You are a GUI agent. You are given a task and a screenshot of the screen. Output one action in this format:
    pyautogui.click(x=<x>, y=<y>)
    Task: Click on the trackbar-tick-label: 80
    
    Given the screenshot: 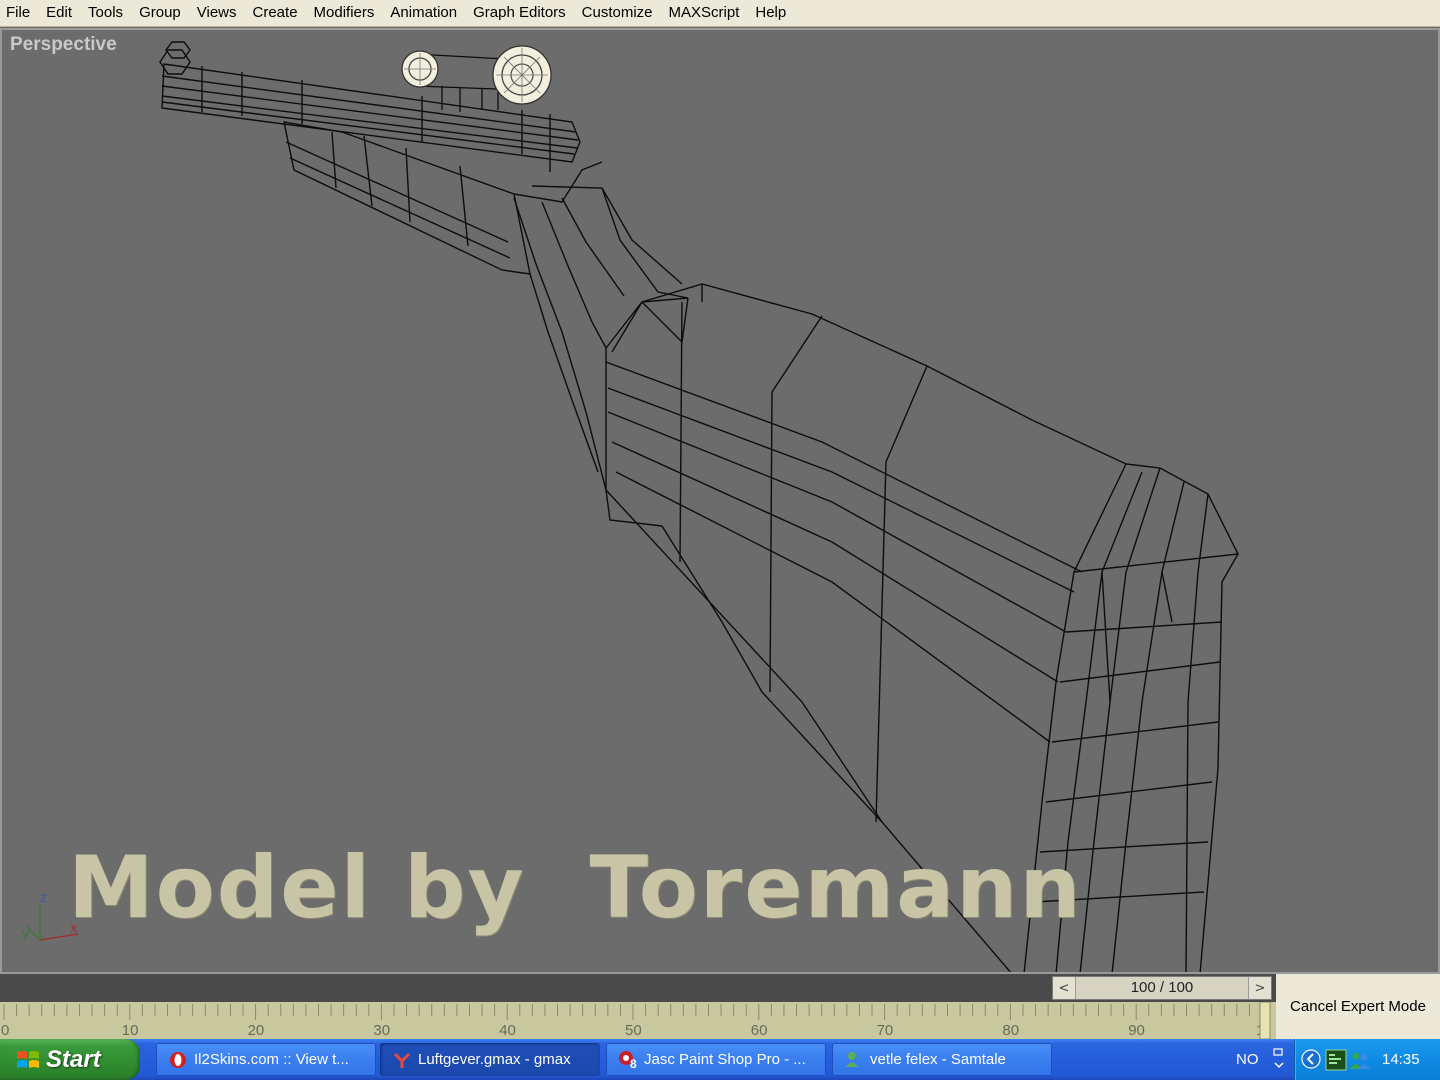 What is the action you would take?
    pyautogui.click(x=1010, y=1030)
    